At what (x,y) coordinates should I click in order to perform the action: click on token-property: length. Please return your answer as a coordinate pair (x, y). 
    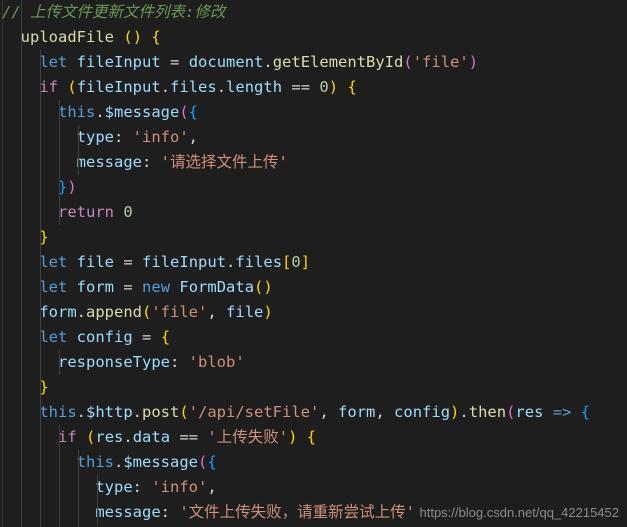
    Looking at the image, I should click on (254, 87).